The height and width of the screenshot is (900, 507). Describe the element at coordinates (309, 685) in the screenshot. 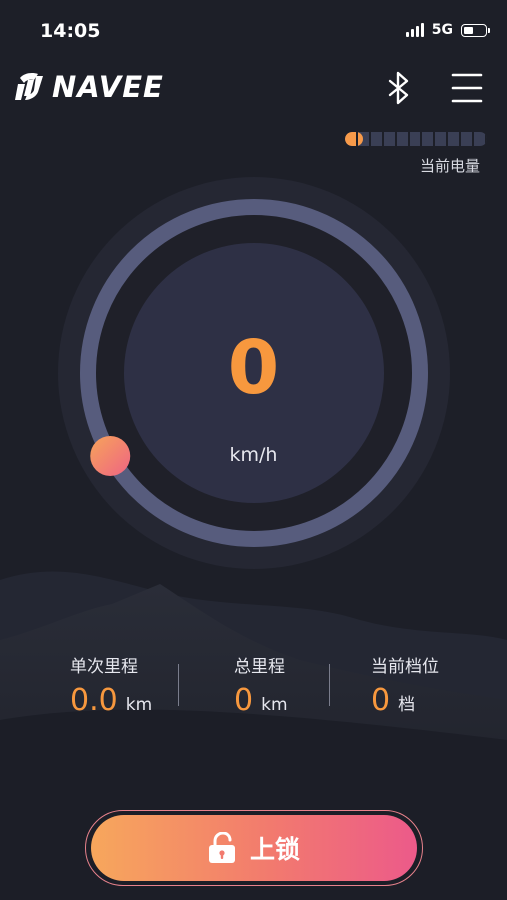

I see `stat-total-distance: 总里程 0 km` at that location.